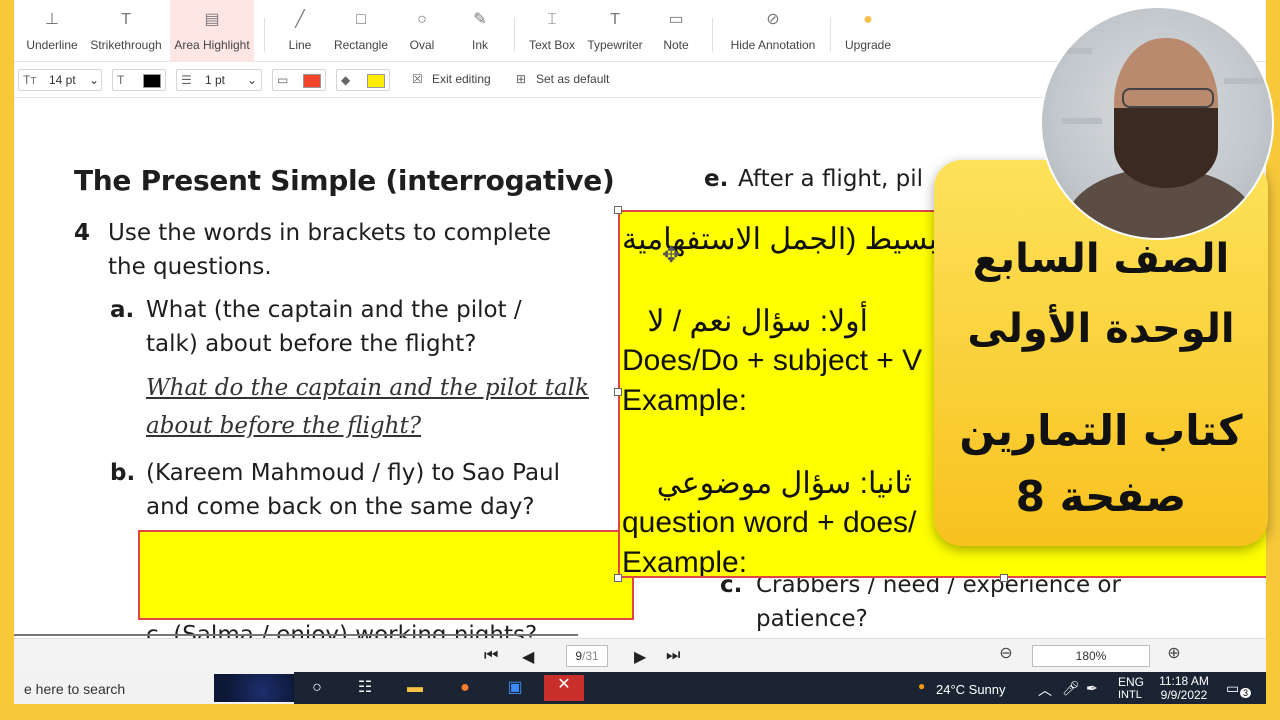  I want to click on set-default-icon: ⊞, so click(521, 79).